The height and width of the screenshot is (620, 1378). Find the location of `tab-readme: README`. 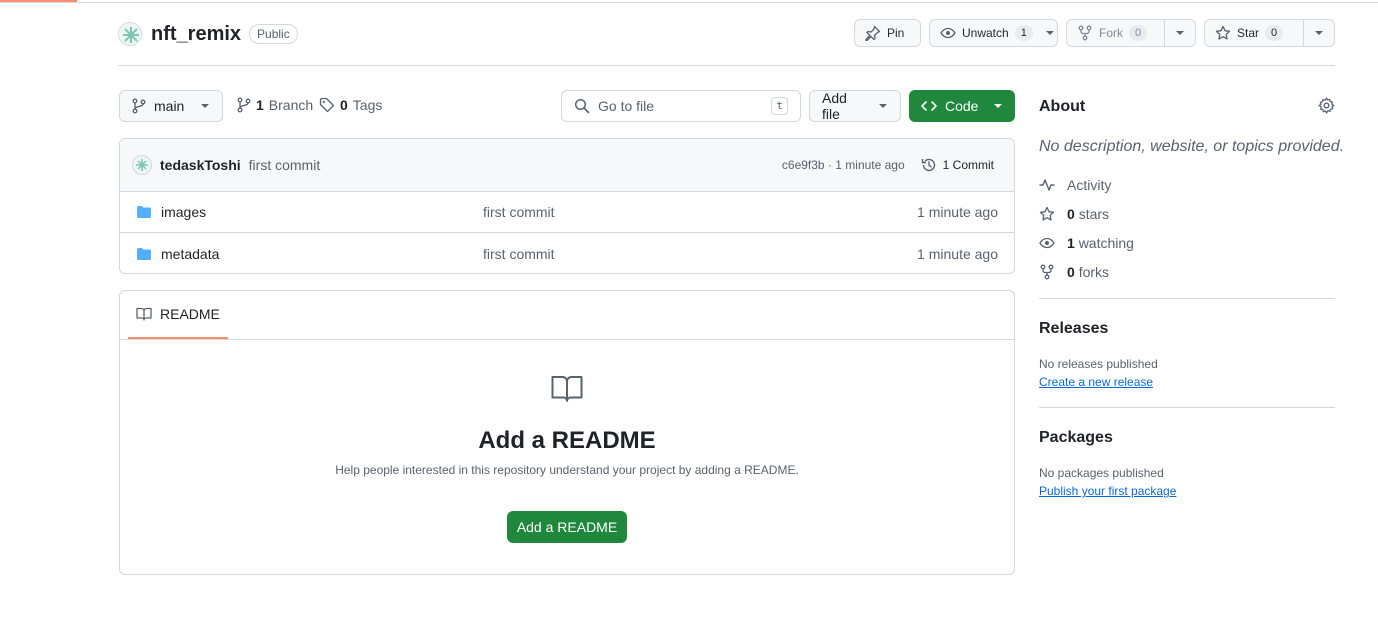

tab-readme: README is located at coordinates (178, 315).